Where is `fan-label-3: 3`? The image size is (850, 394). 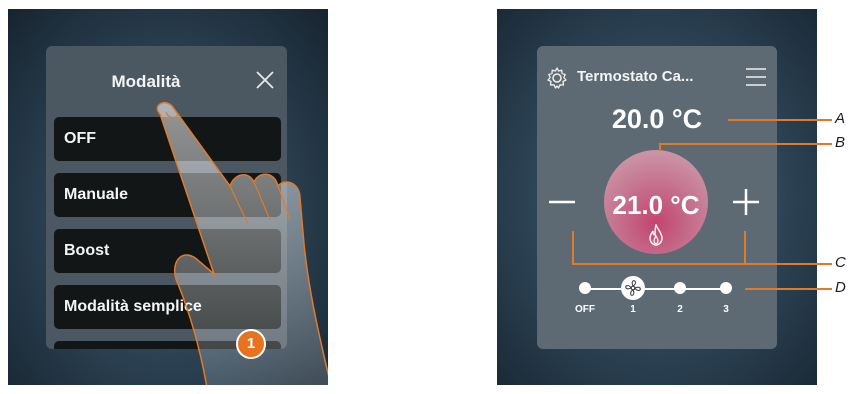 fan-label-3: 3 is located at coordinates (726, 309).